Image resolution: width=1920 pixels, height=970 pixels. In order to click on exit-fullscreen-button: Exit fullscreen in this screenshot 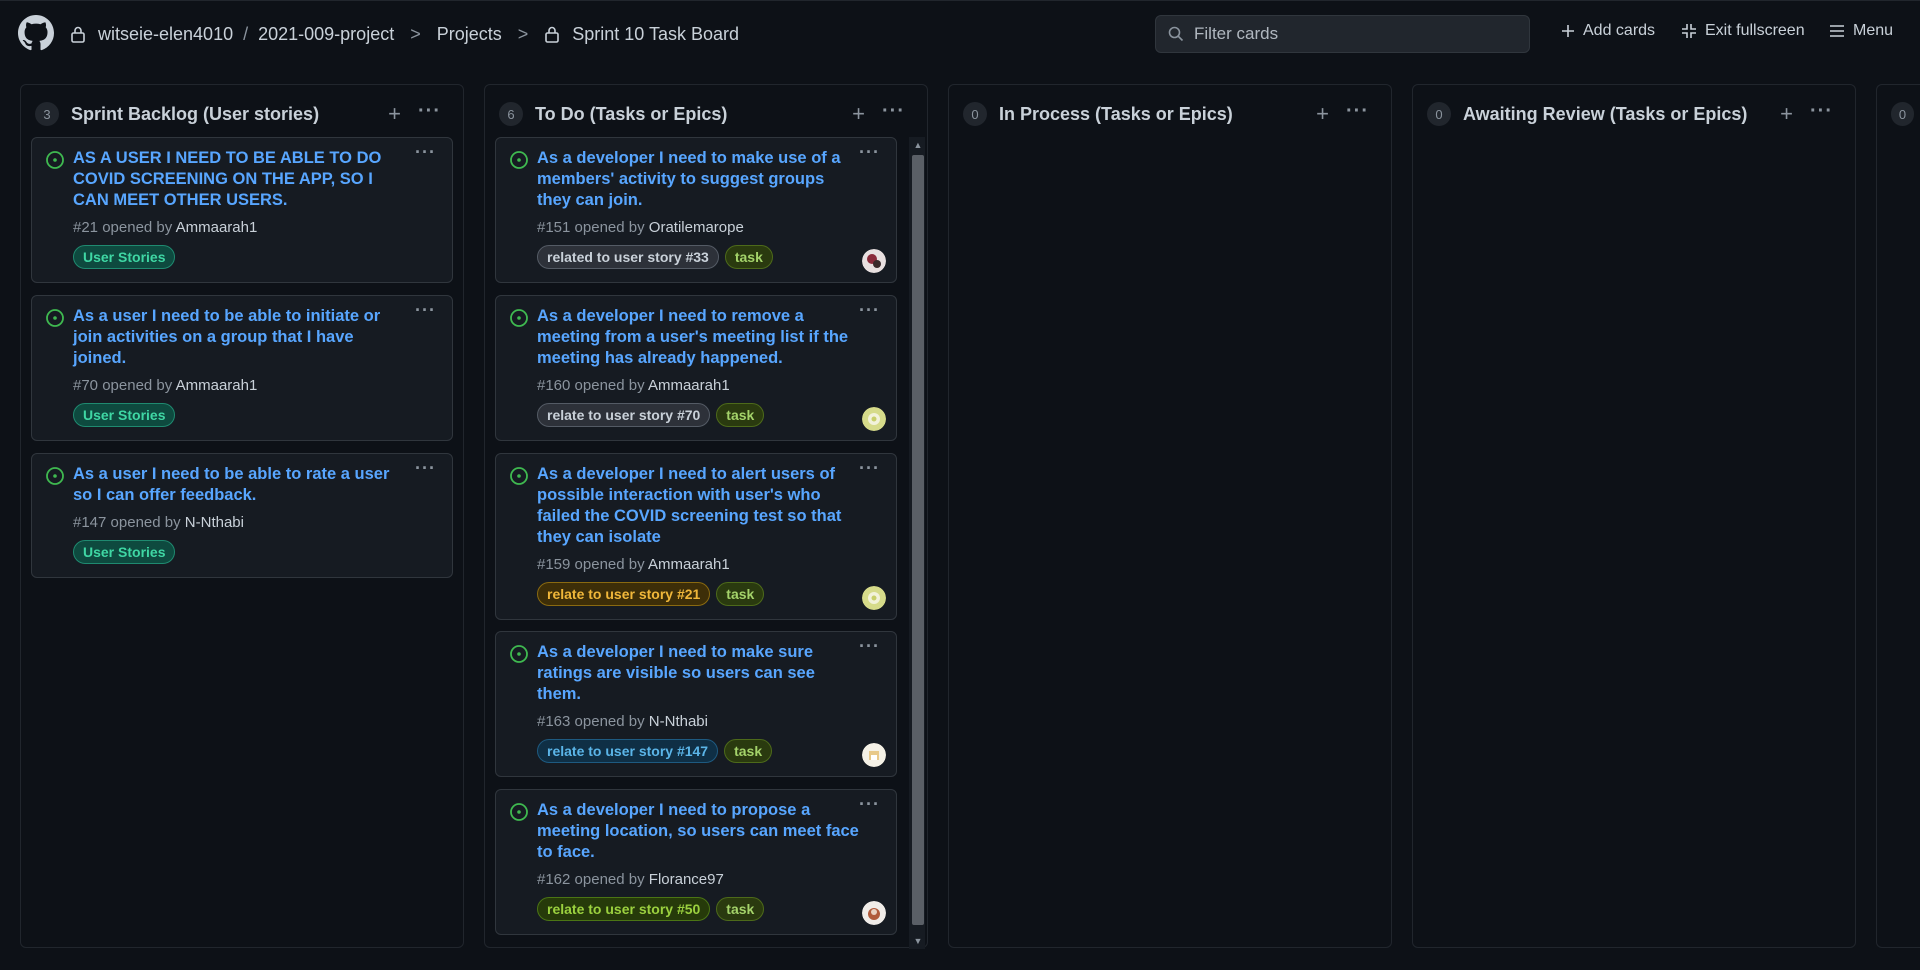, I will do `click(1743, 31)`.